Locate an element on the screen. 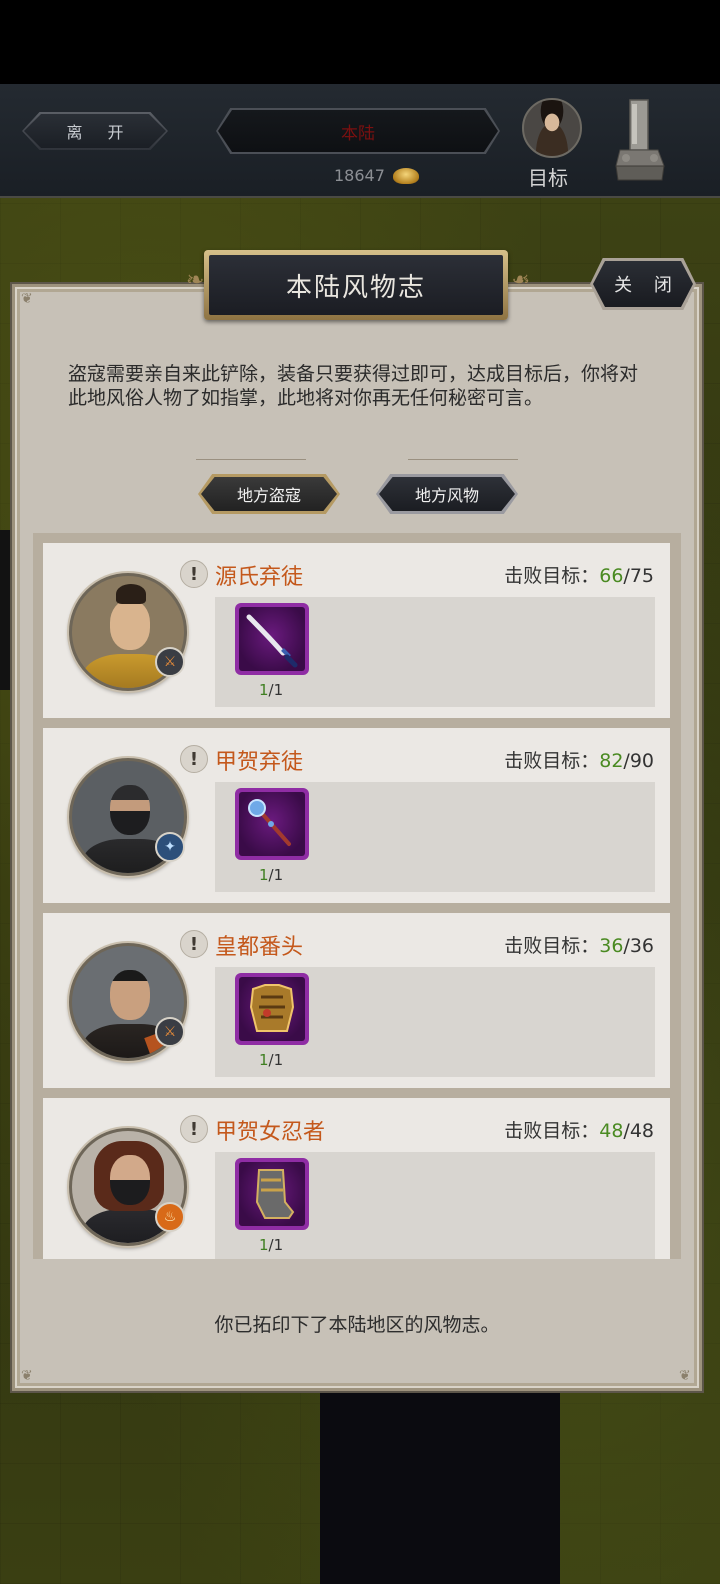 The image size is (720, 1584). armor-icon is located at coordinates (272, 1008).